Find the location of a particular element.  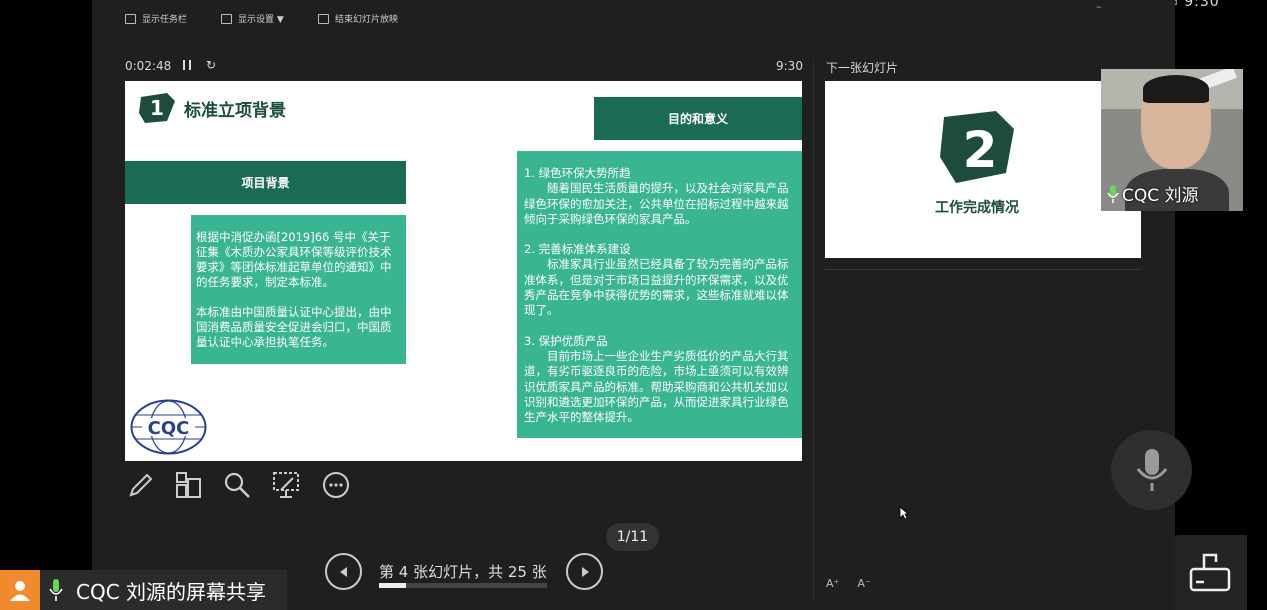

magnifier-icon is located at coordinates (237, 485).